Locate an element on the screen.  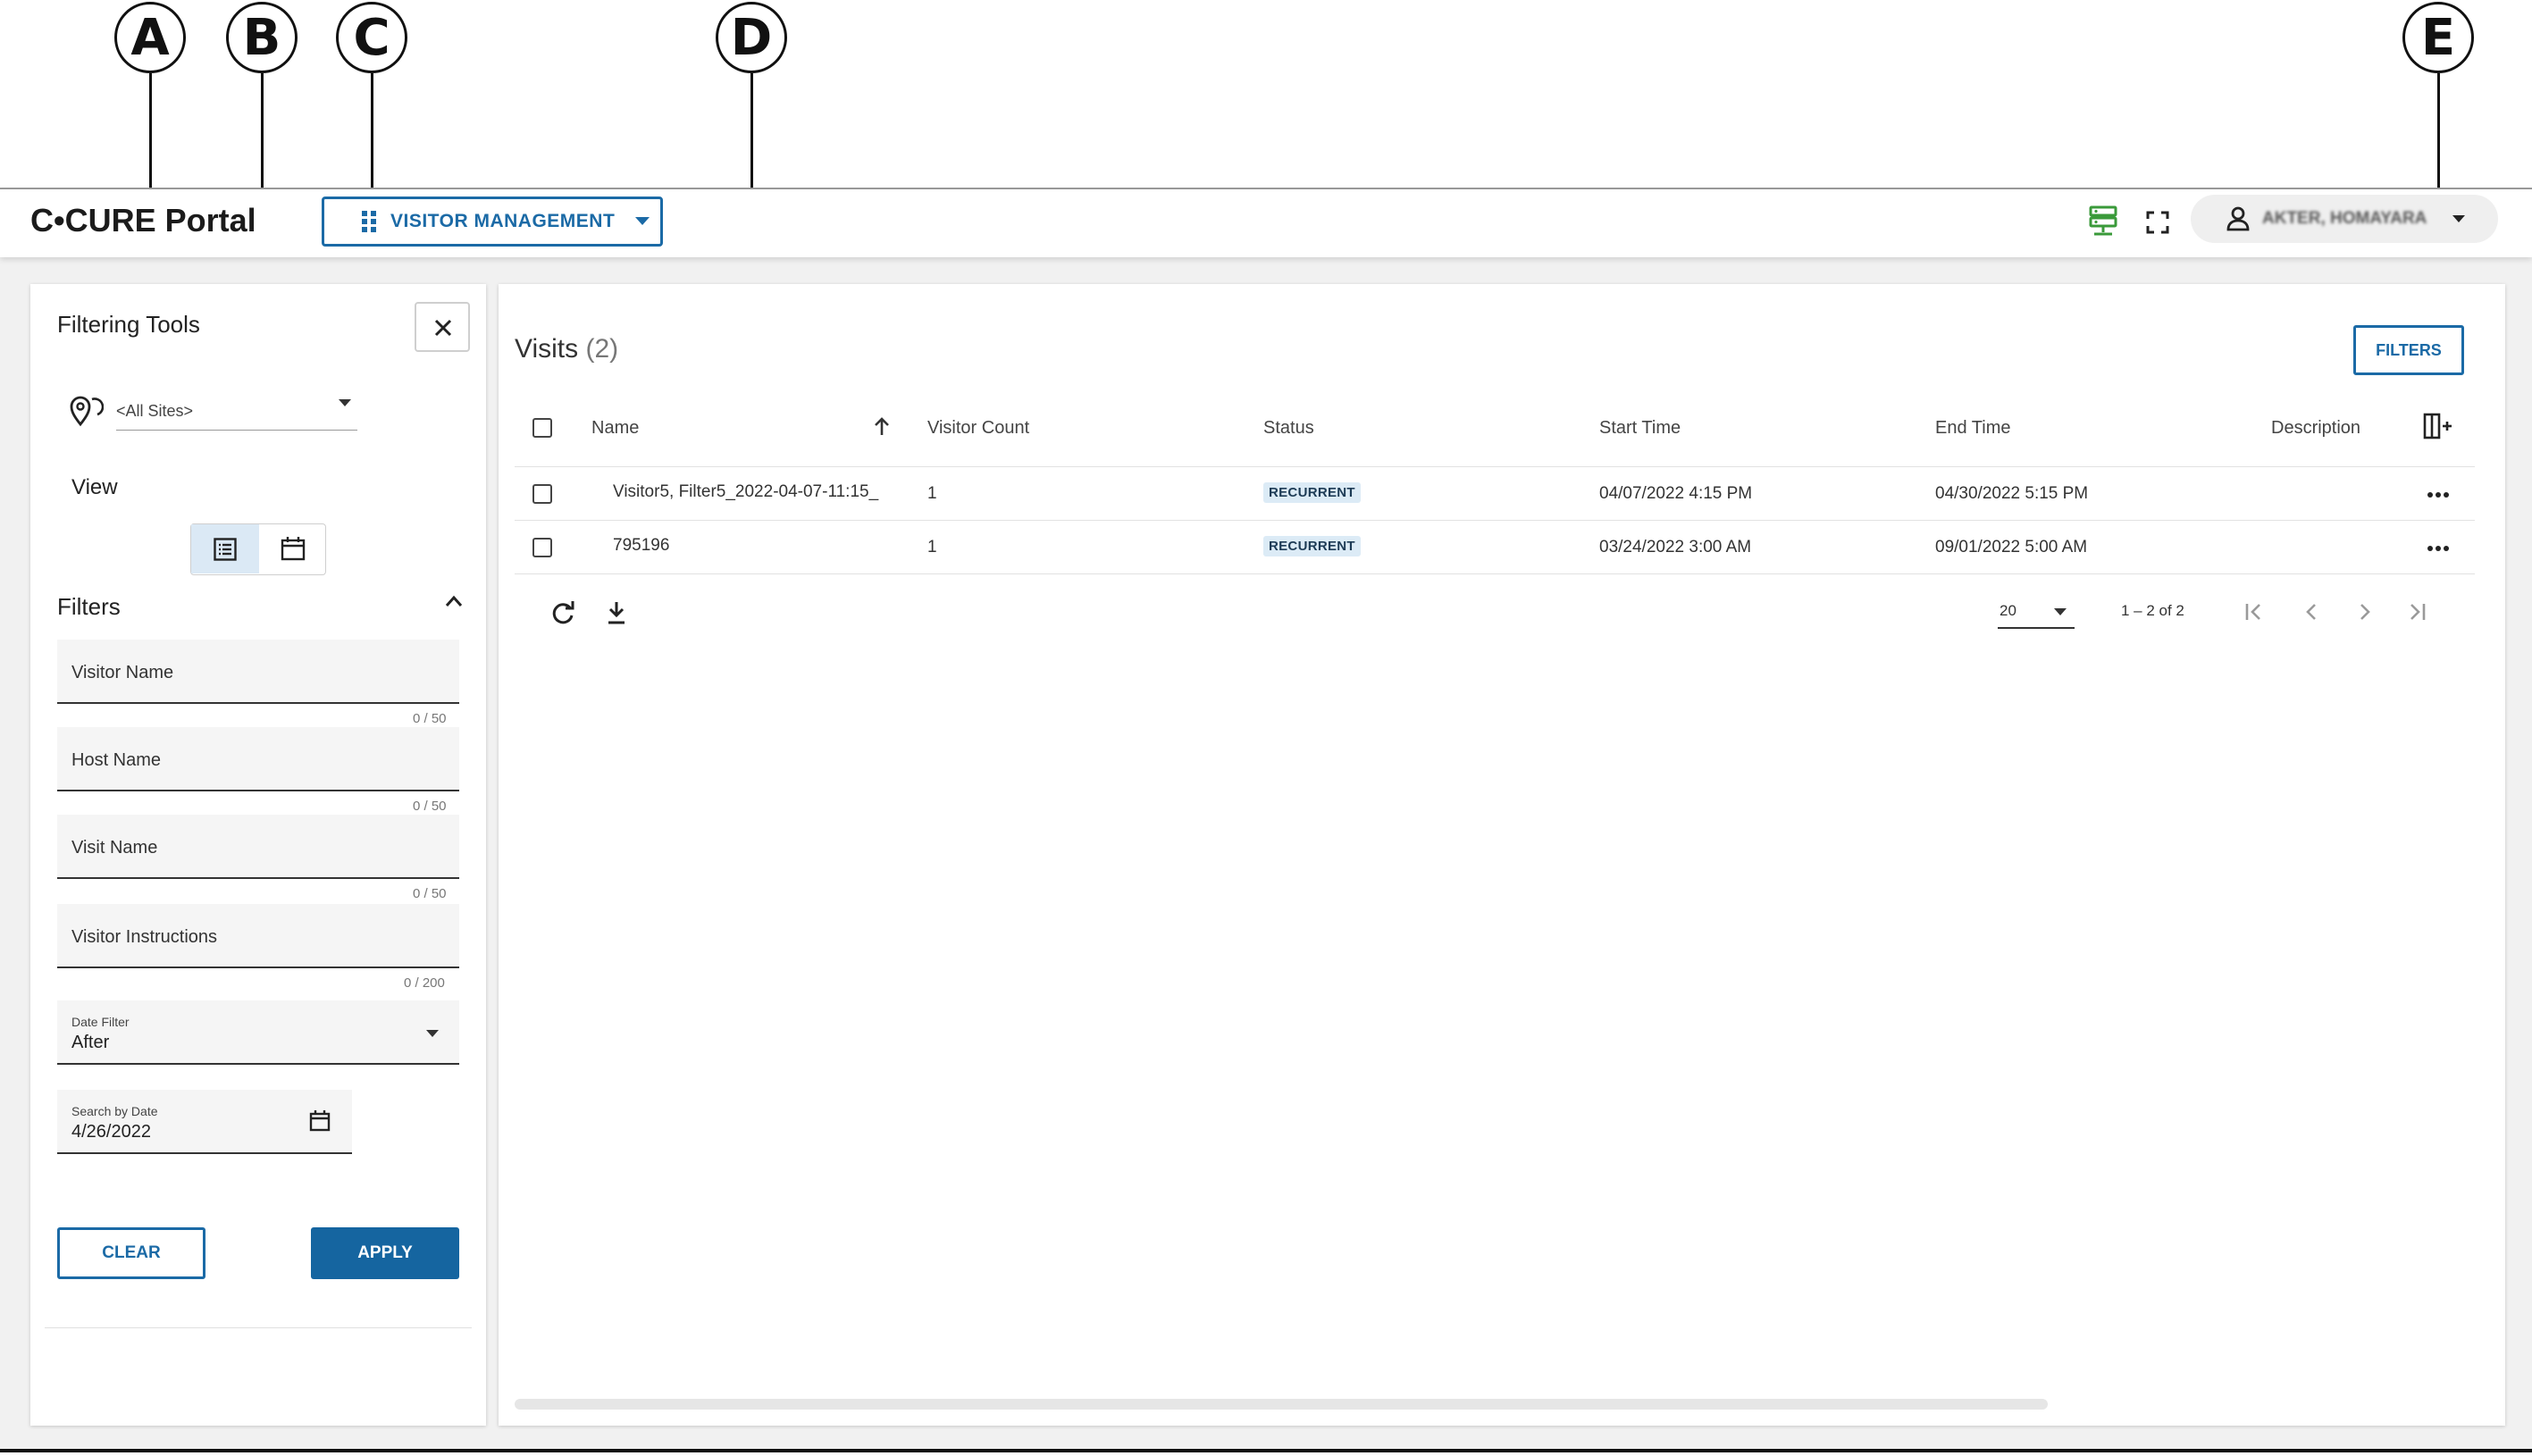
visitor-instructions-counter: 0 / 200 is located at coordinates (425, 983).